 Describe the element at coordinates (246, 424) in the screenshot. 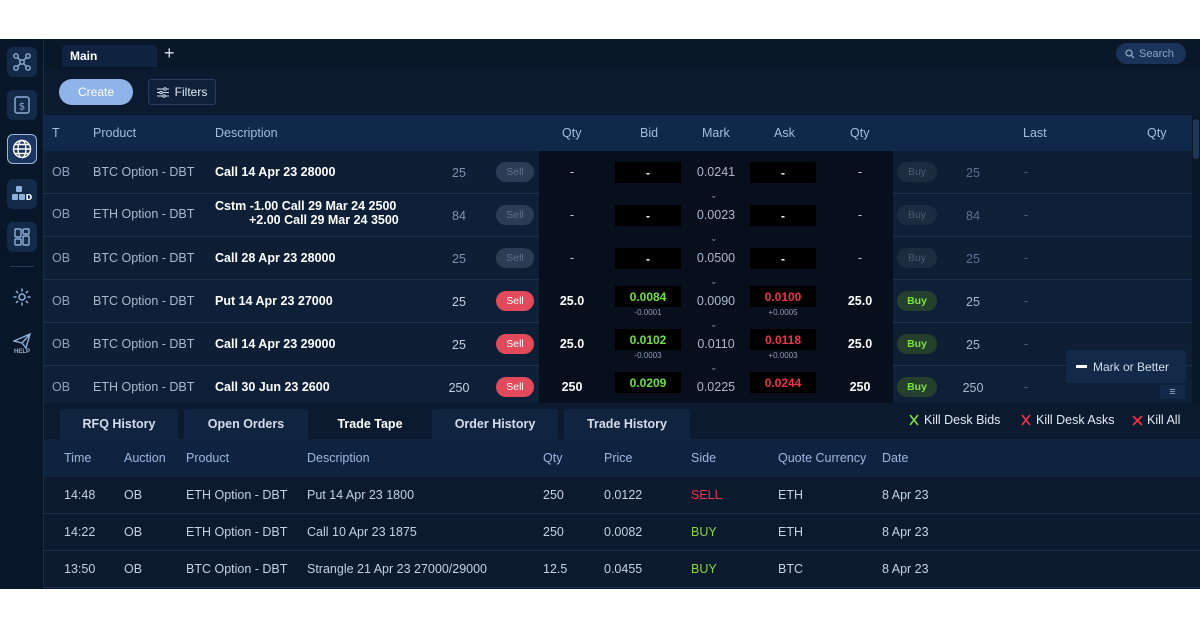

I see `tab-open-orders: Open Orders` at that location.